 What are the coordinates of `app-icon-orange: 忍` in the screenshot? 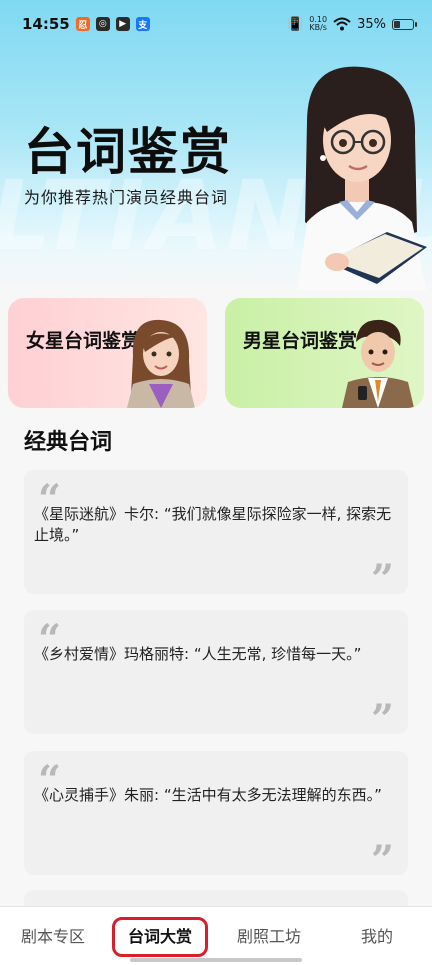 It's located at (82, 24).